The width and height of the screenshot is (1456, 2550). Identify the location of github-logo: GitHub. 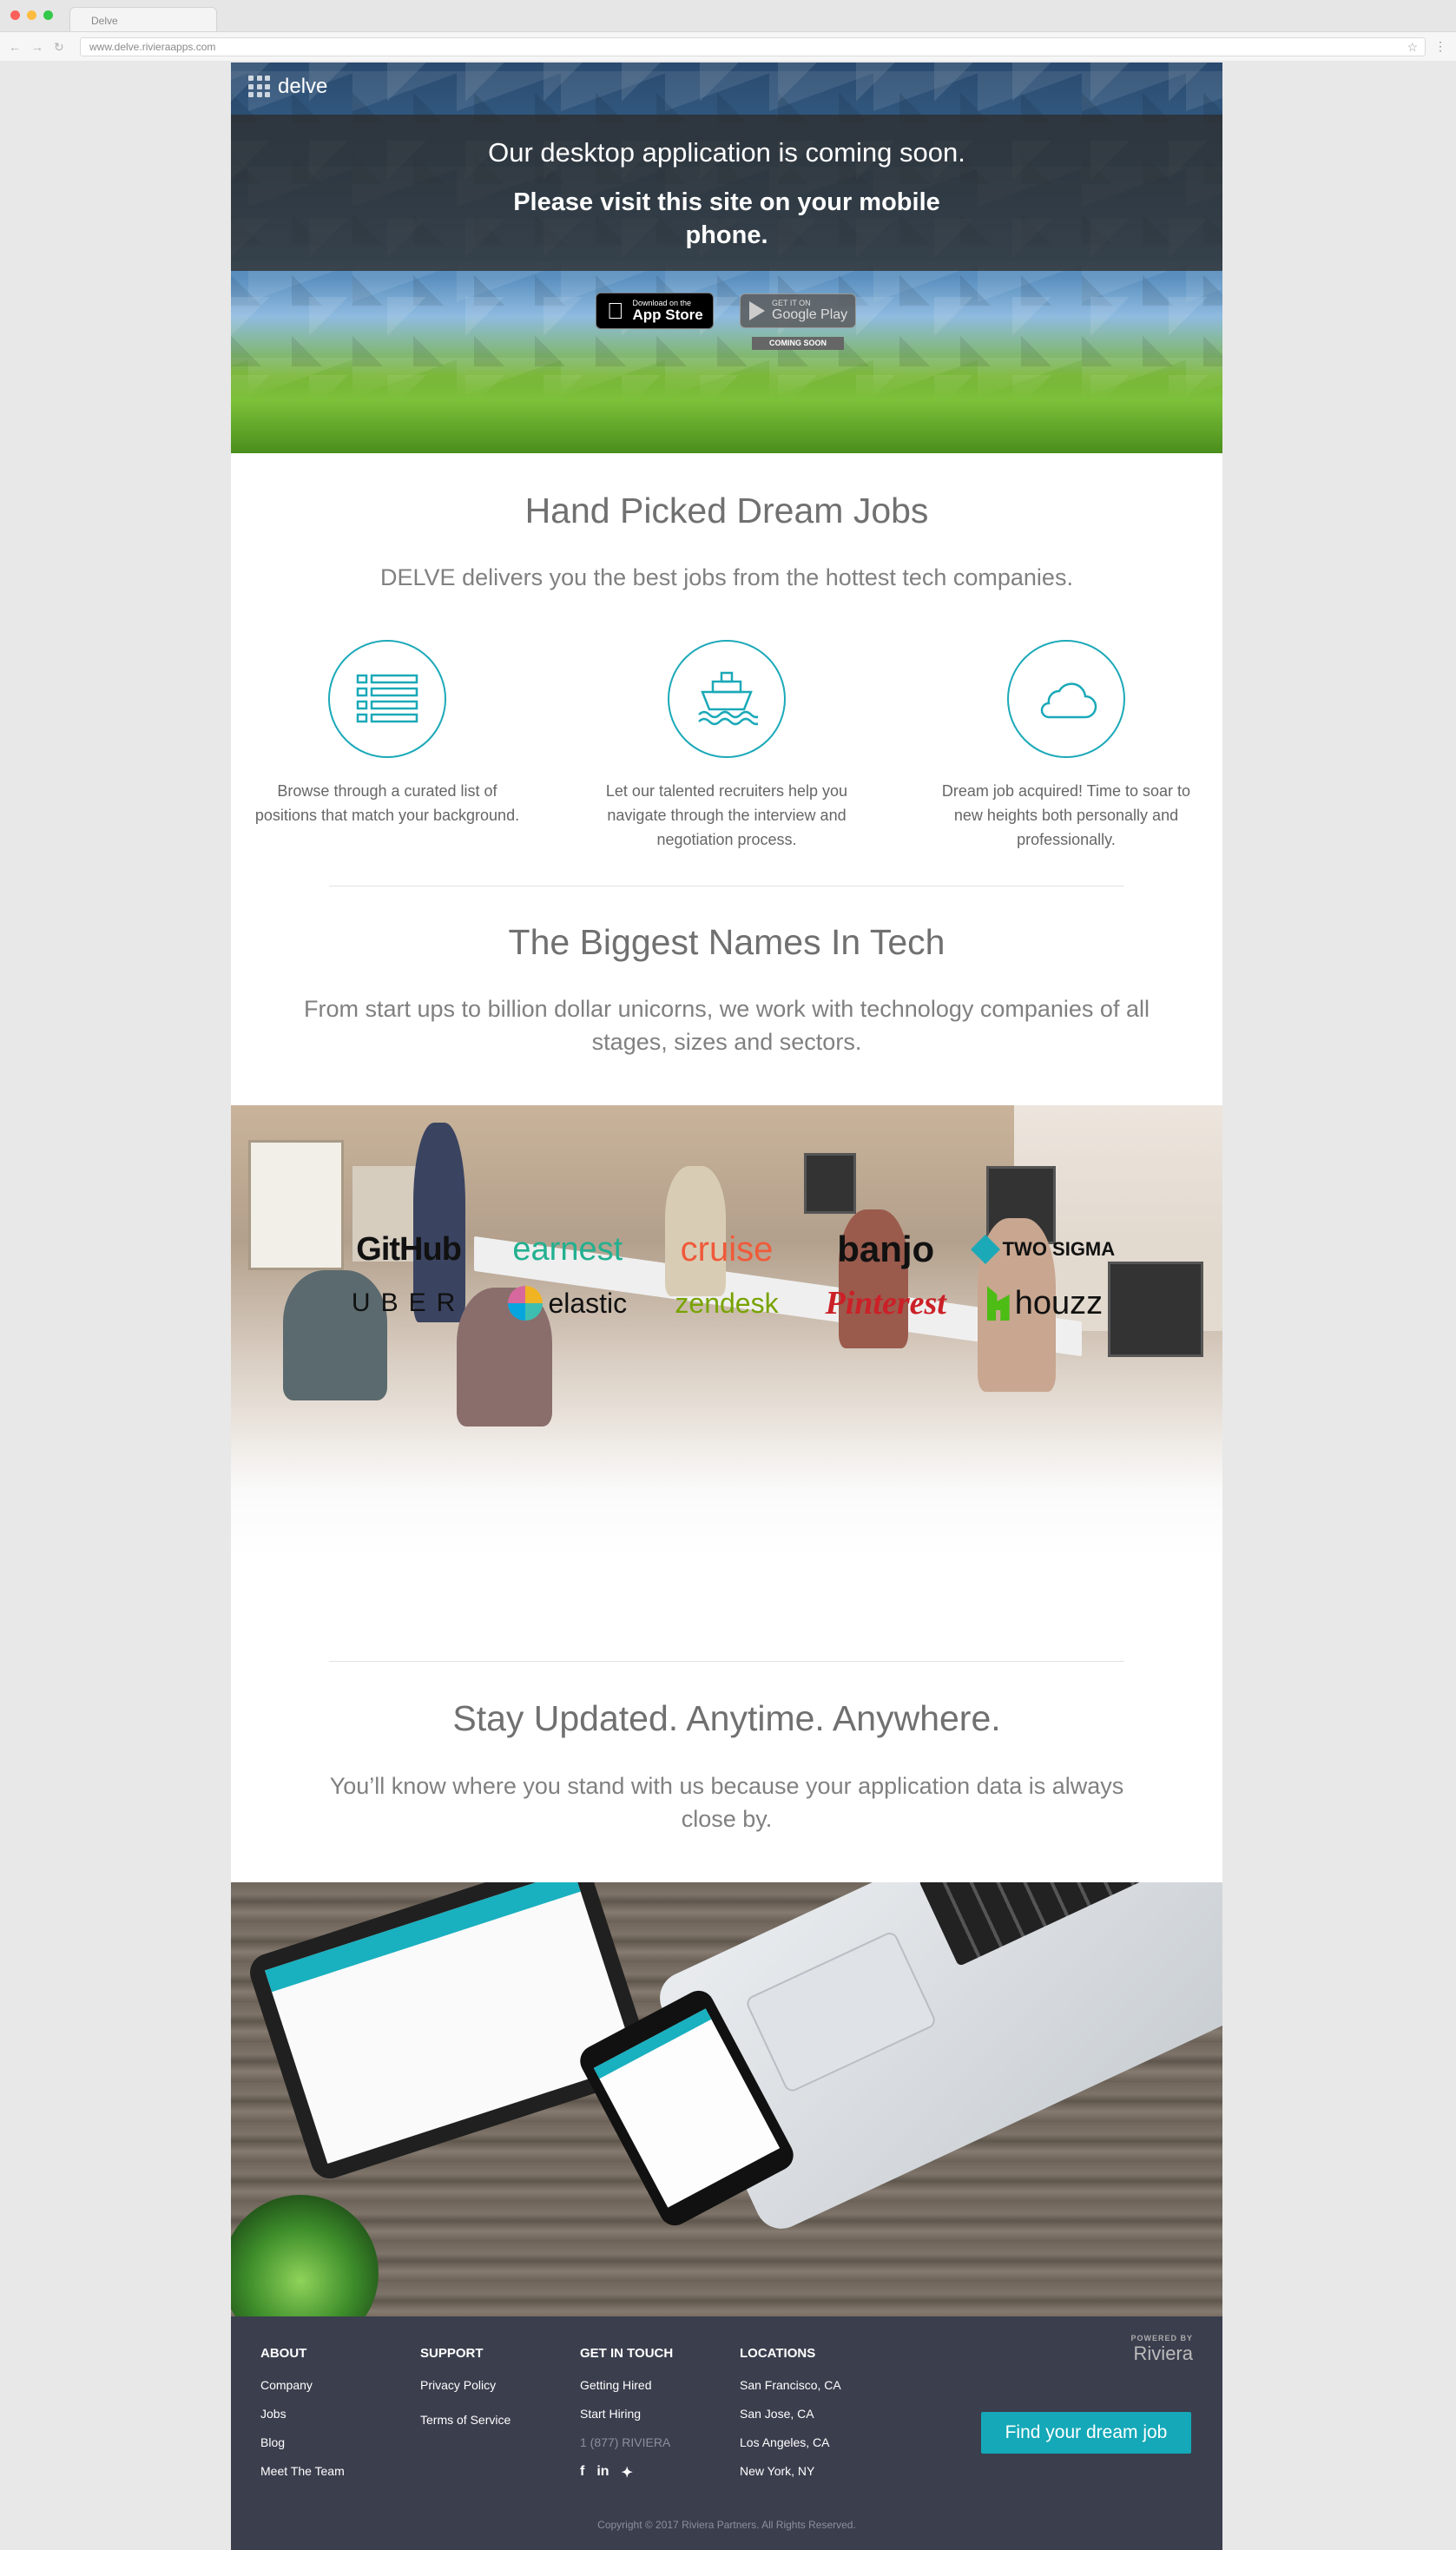
(409, 1249).